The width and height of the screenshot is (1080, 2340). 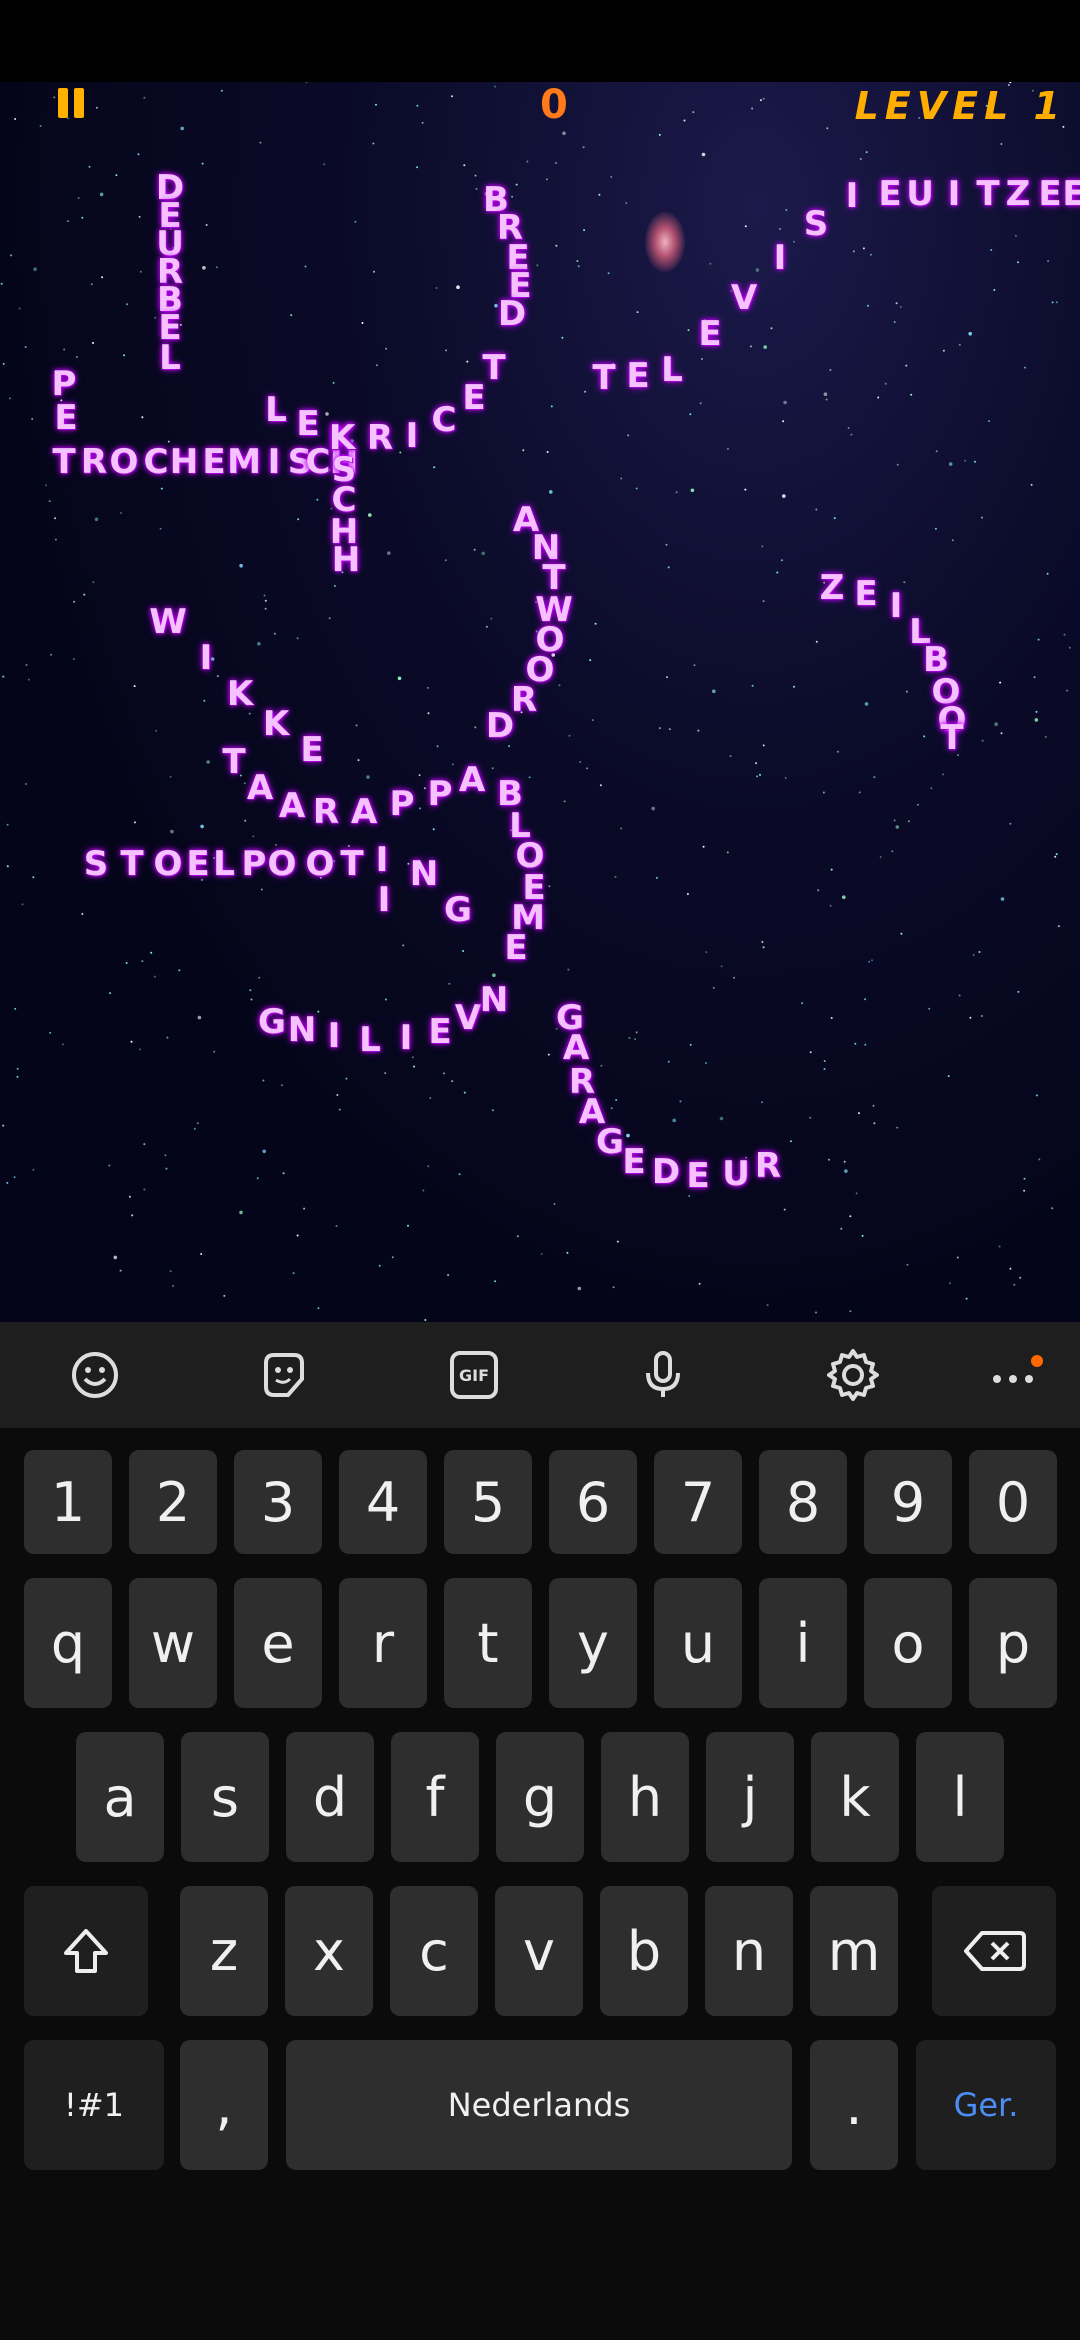 I want to click on key-y: y, so click(x=593, y=1643).